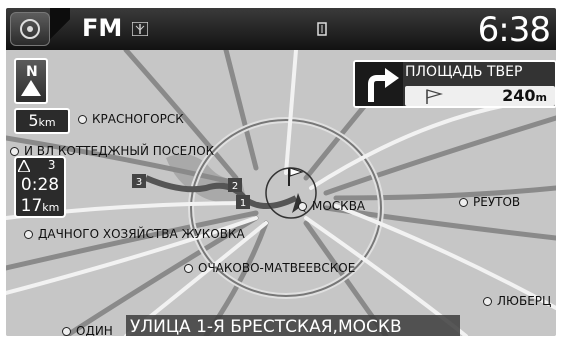 The image size is (562, 341). I want to click on eta-value: 0:28, so click(40, 185).